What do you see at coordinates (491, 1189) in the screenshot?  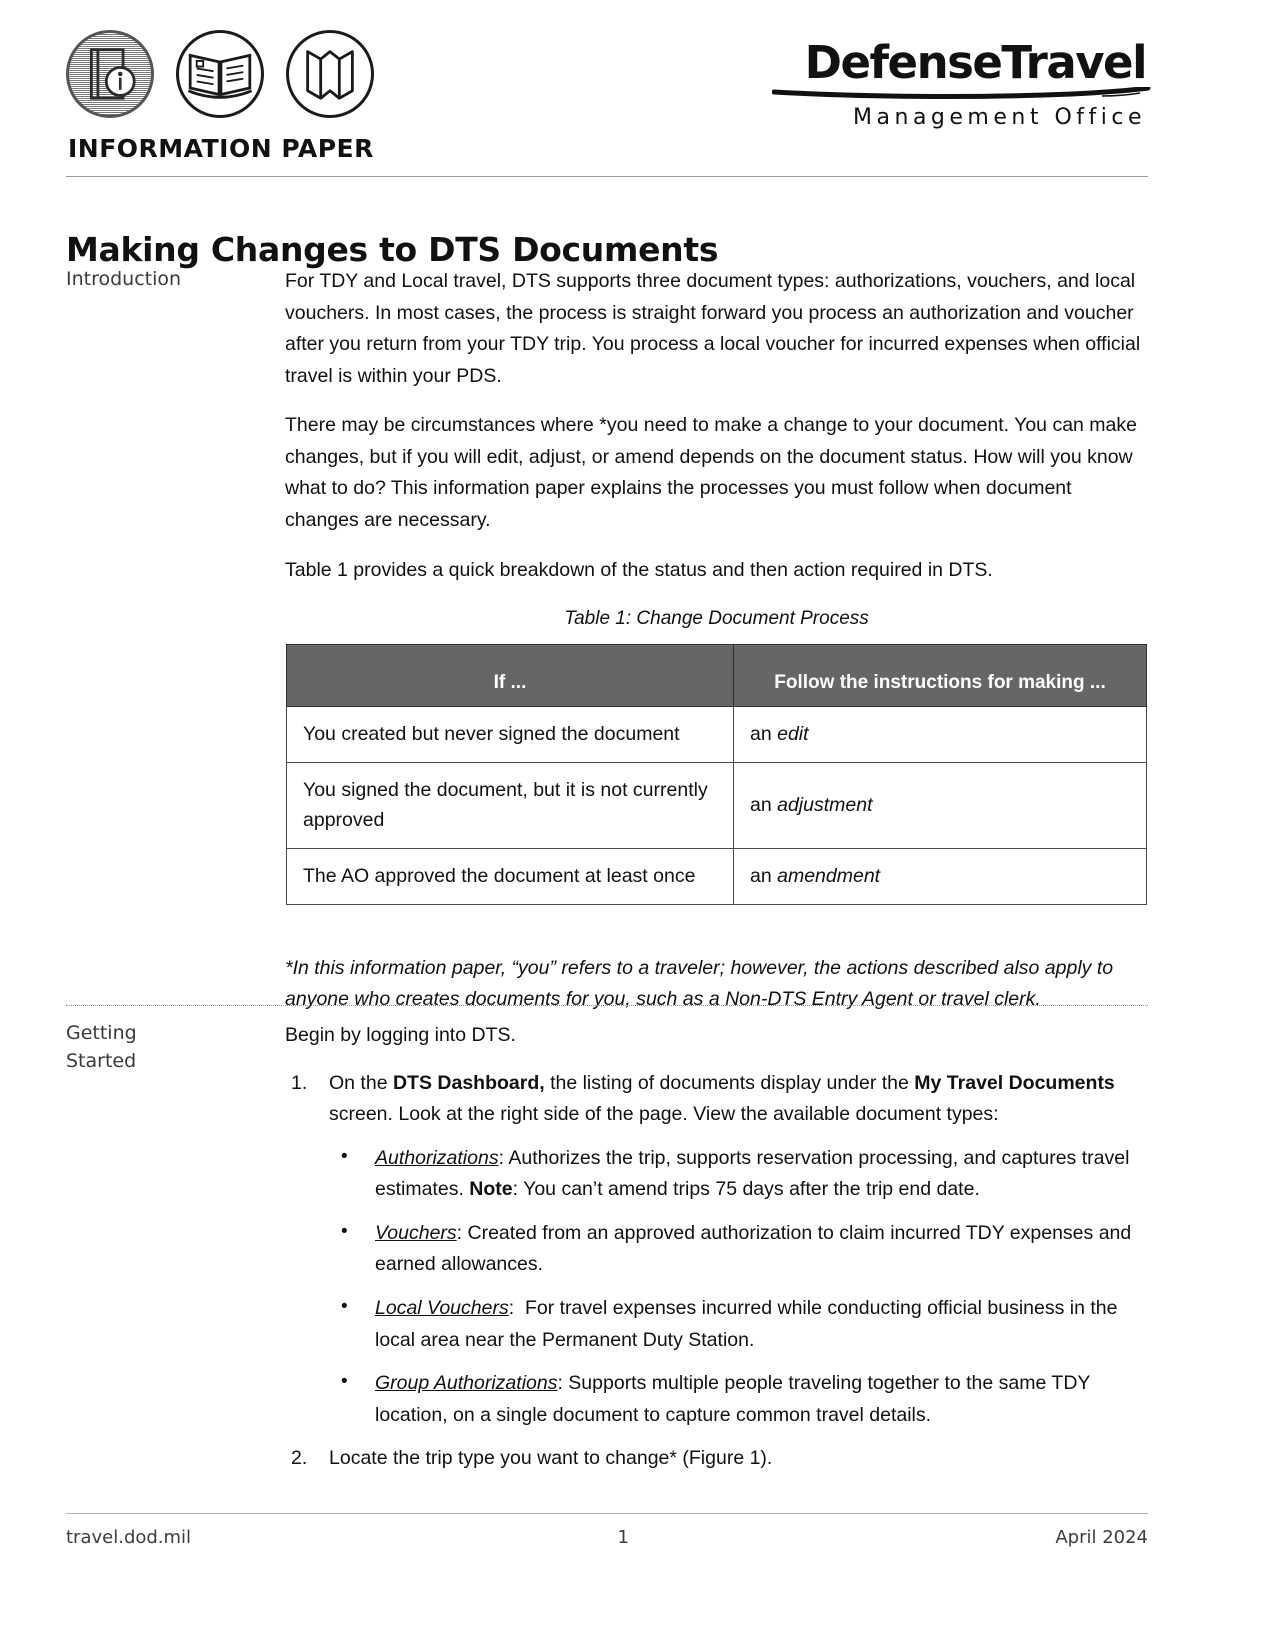 I see `bullet-bold-note: Note` at bounding box center [491, 1189].